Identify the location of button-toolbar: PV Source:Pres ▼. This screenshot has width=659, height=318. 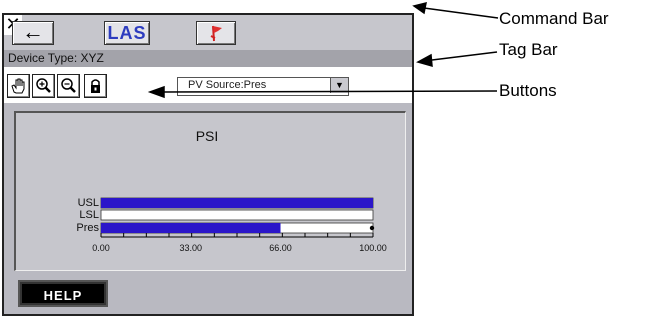
(208, 85).